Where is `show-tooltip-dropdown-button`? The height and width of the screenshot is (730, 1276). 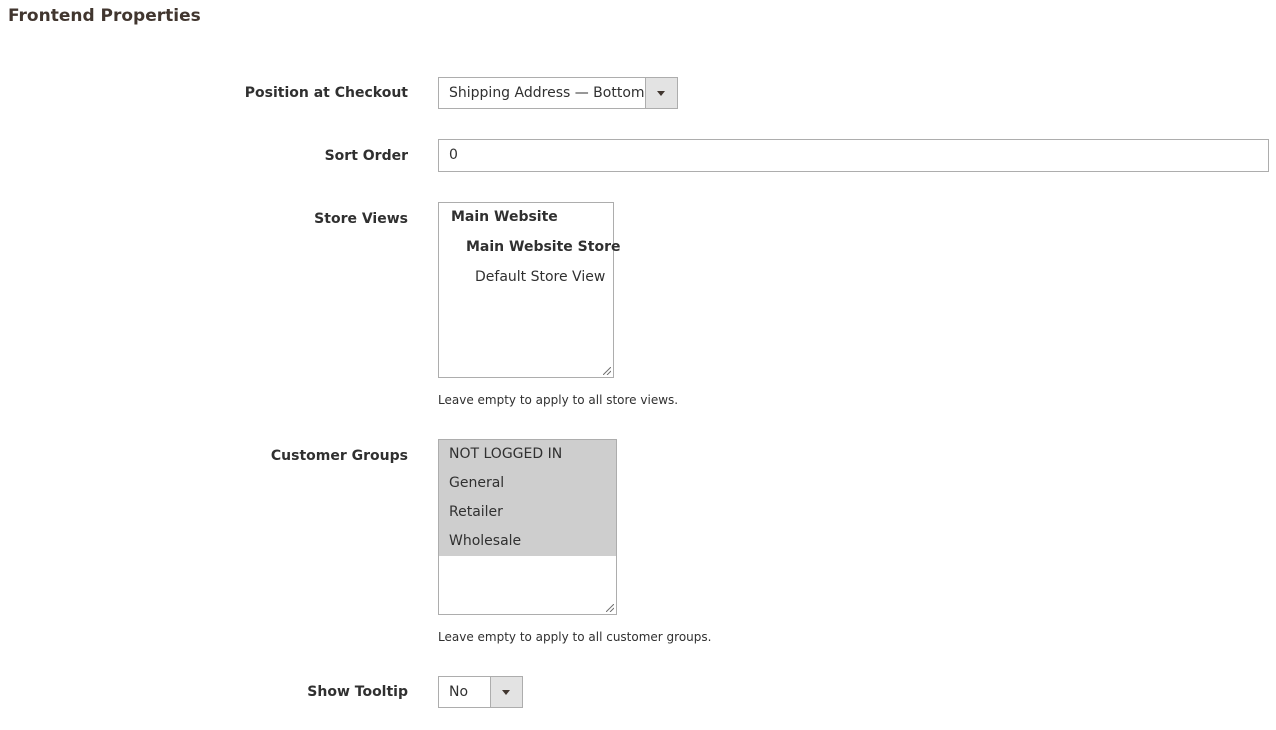 show-tooltip-dropdown-button is located at coordinates (506, 692).